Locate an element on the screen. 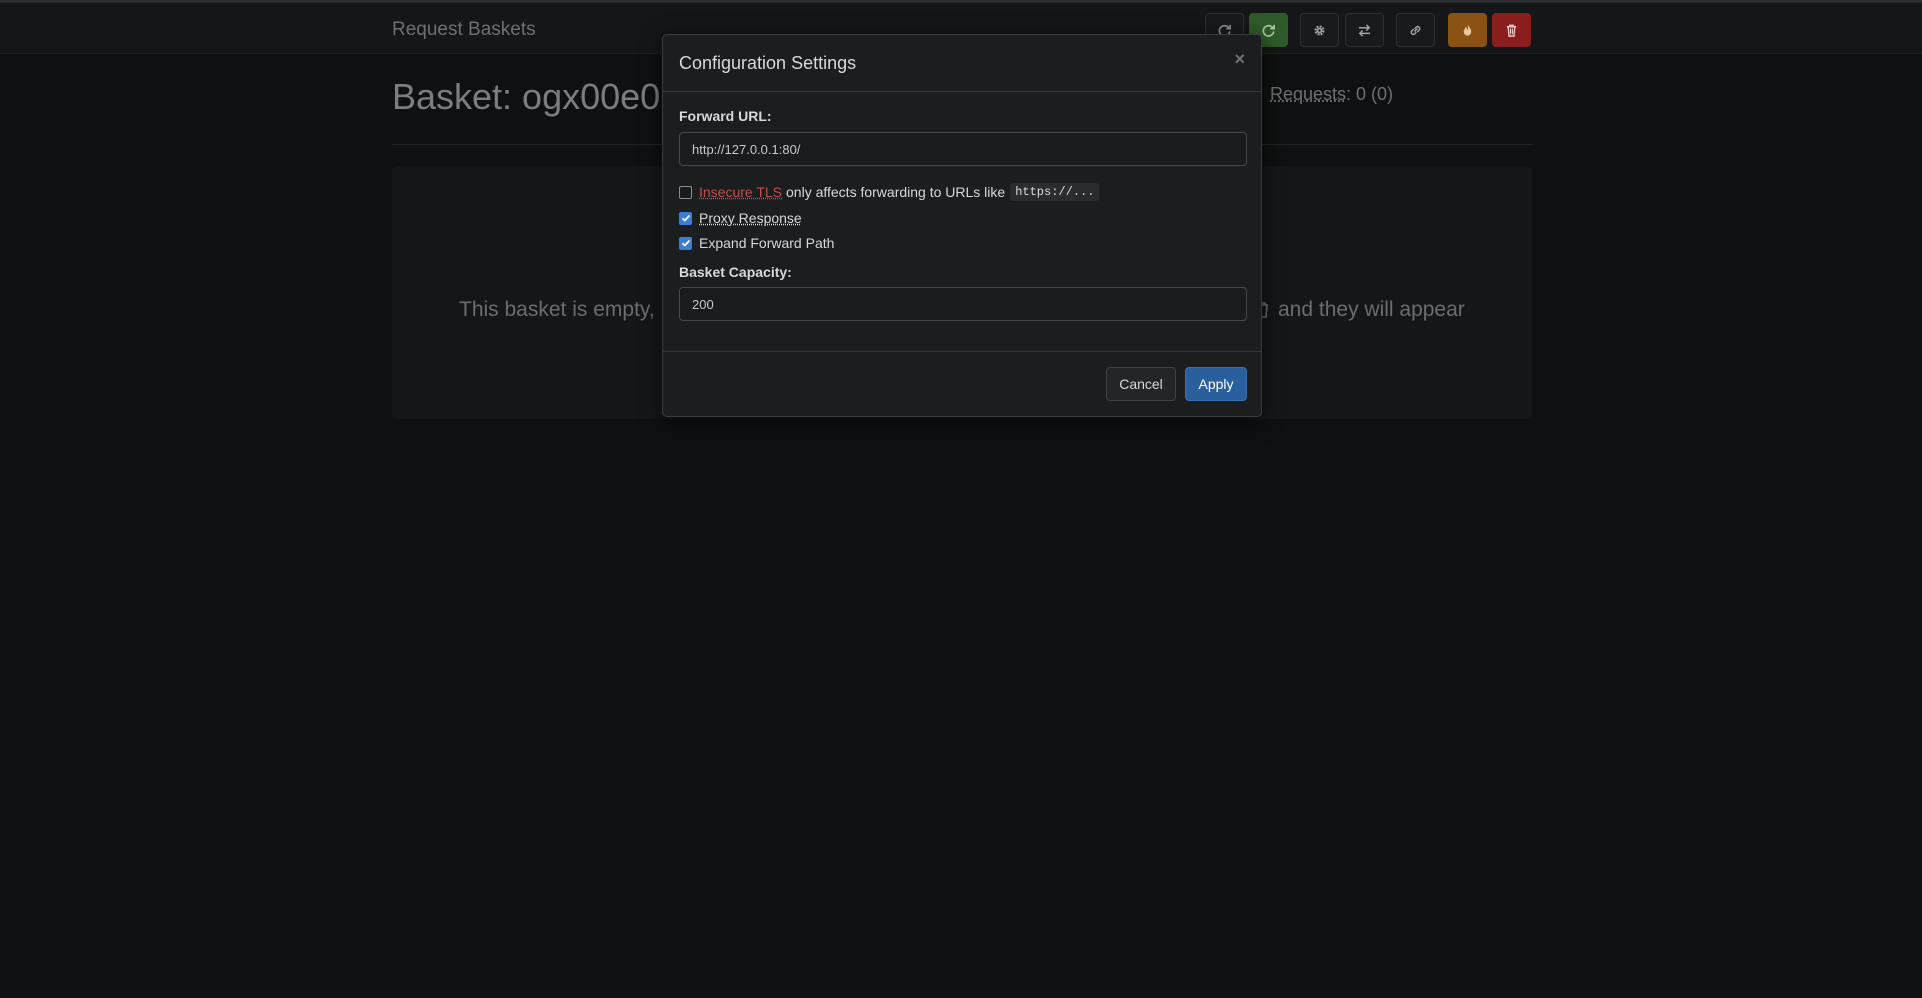 This screenshot has width=1922, height=998. share-link-button is located at coordinates (1415, 30).